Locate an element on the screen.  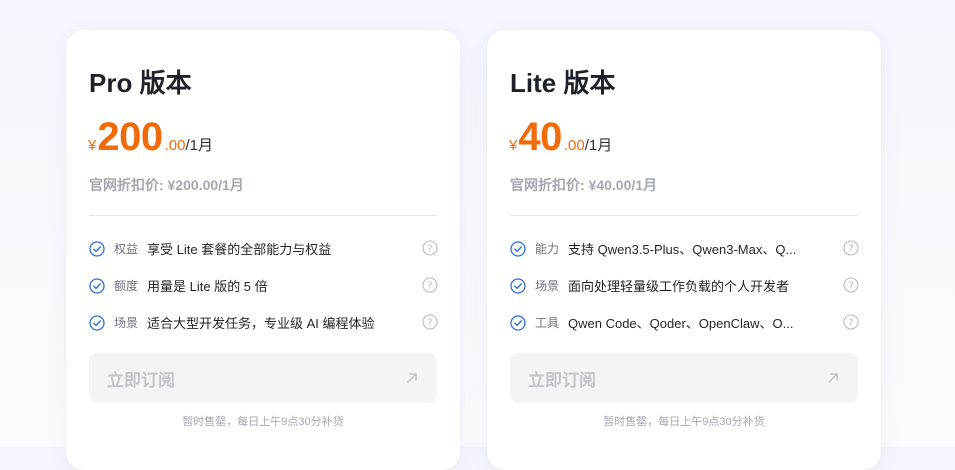
official-discount-price: 官网折扣价: ¥40.00/1月 is located at coordinates (584, 185).